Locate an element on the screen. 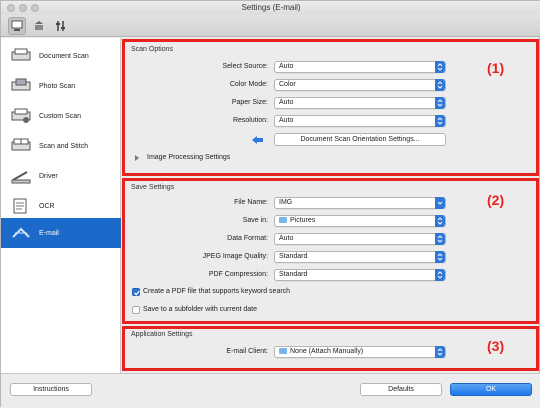 The width and height of the screenshot is (540, 408). email-icon is located at coordinates (21, 233).